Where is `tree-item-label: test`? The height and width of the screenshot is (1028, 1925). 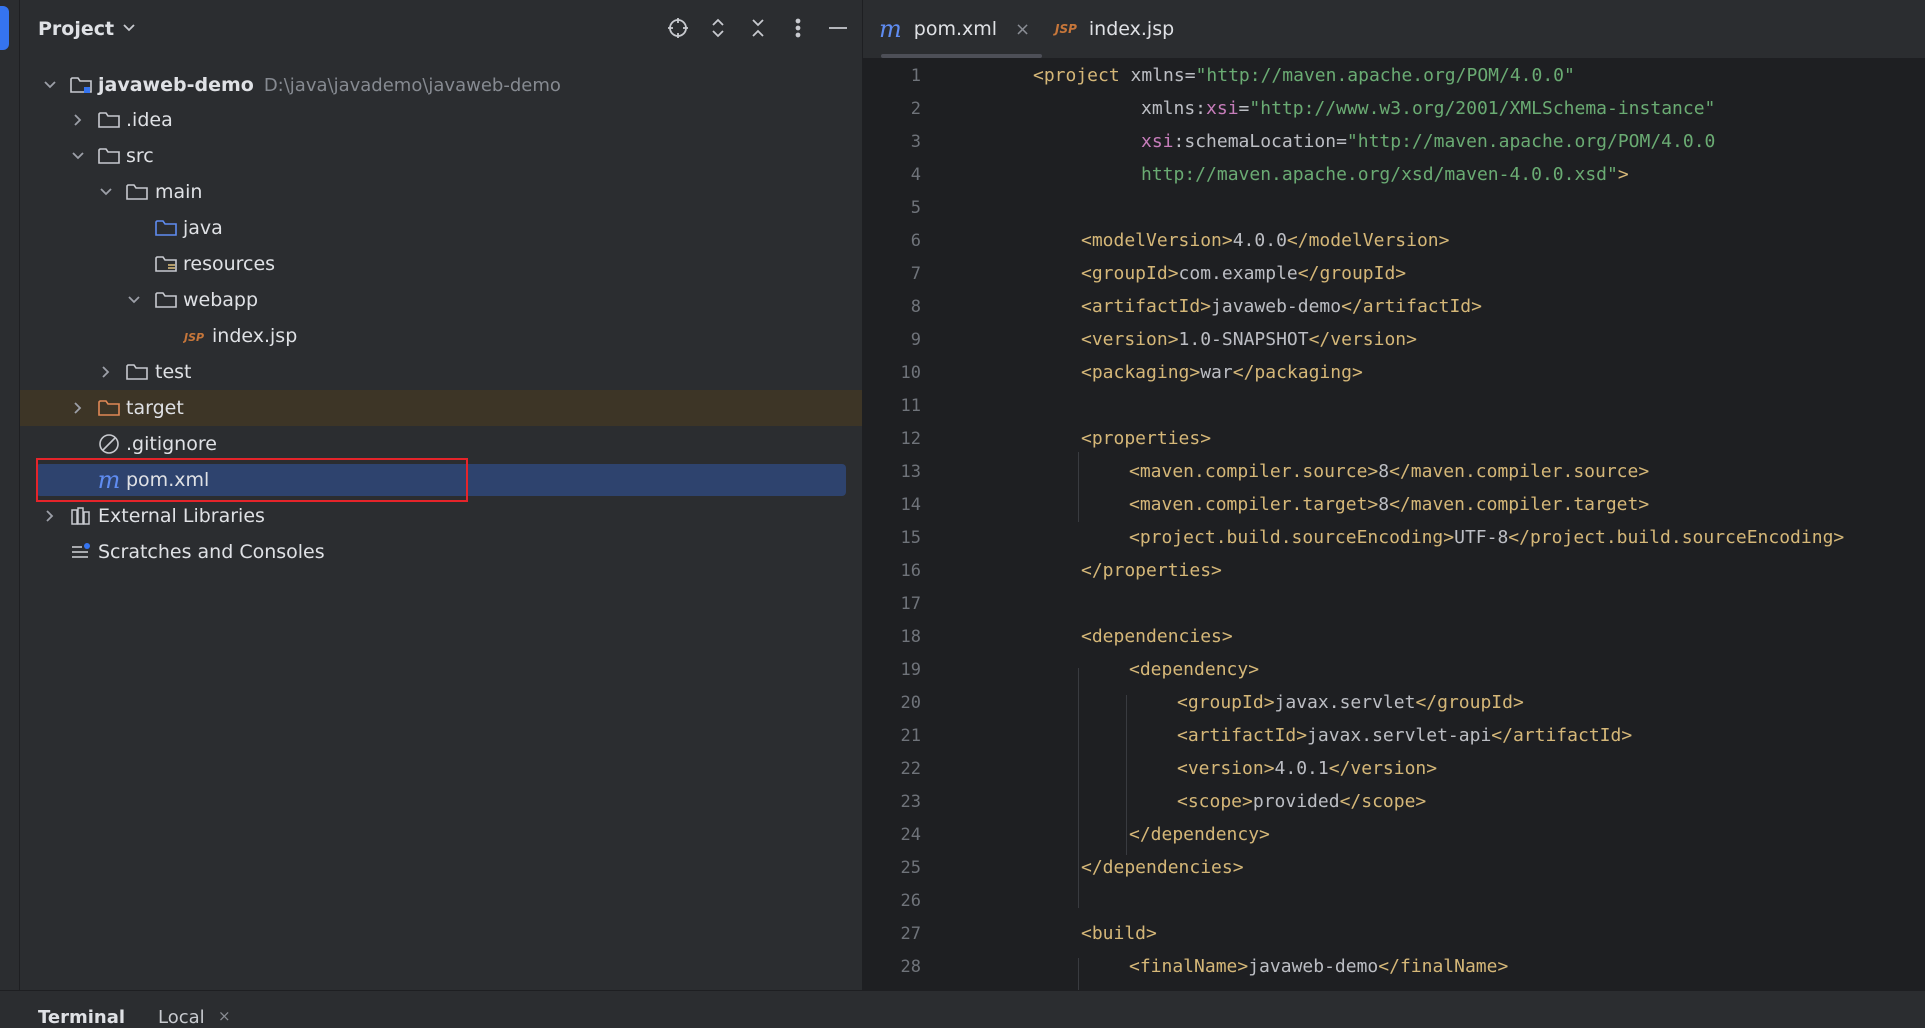 tree-item-label: test is located at coordinates (173, 372).